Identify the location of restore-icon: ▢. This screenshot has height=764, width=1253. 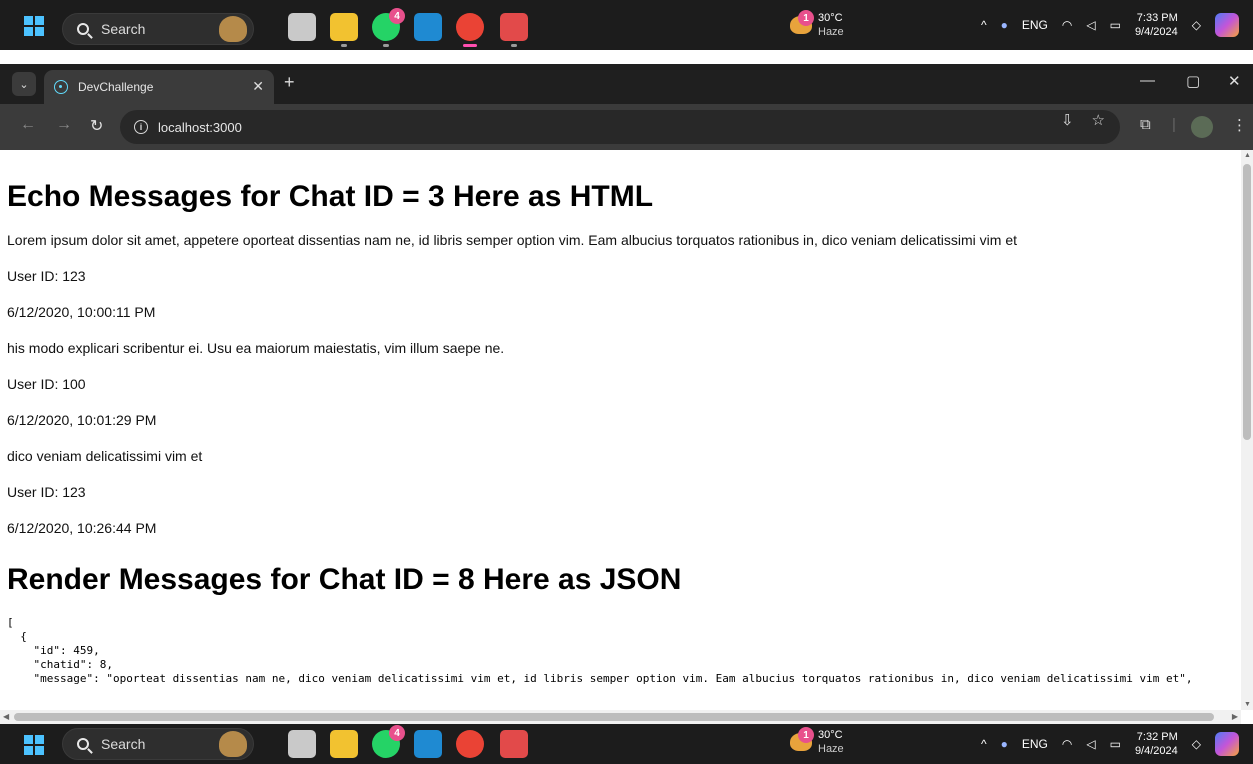
(1193, 81).